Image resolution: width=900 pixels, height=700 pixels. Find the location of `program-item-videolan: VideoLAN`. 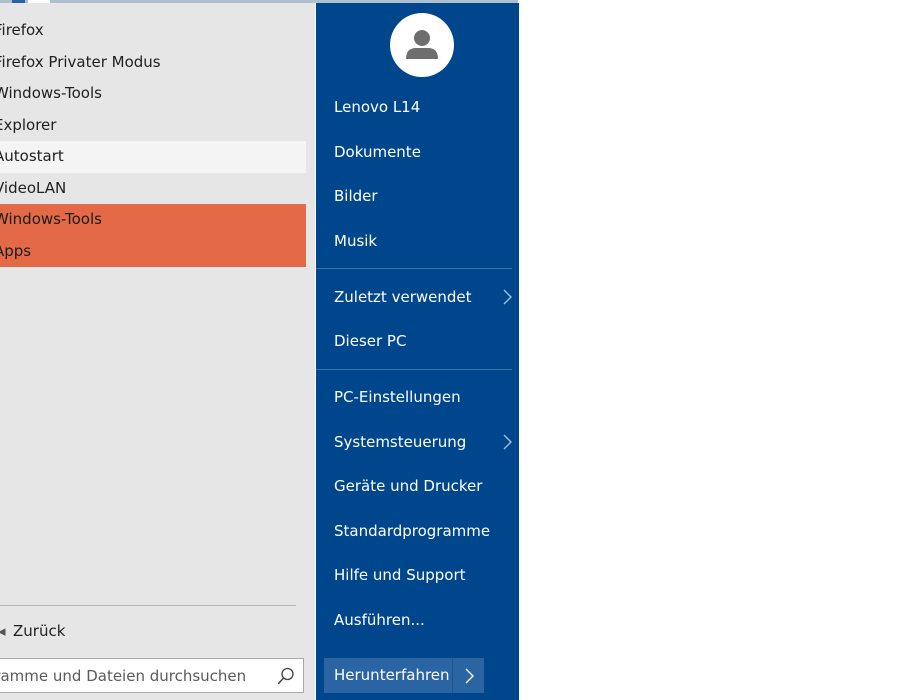

program-item-videolan: VideoLAN is located at coordinates (153, 189).